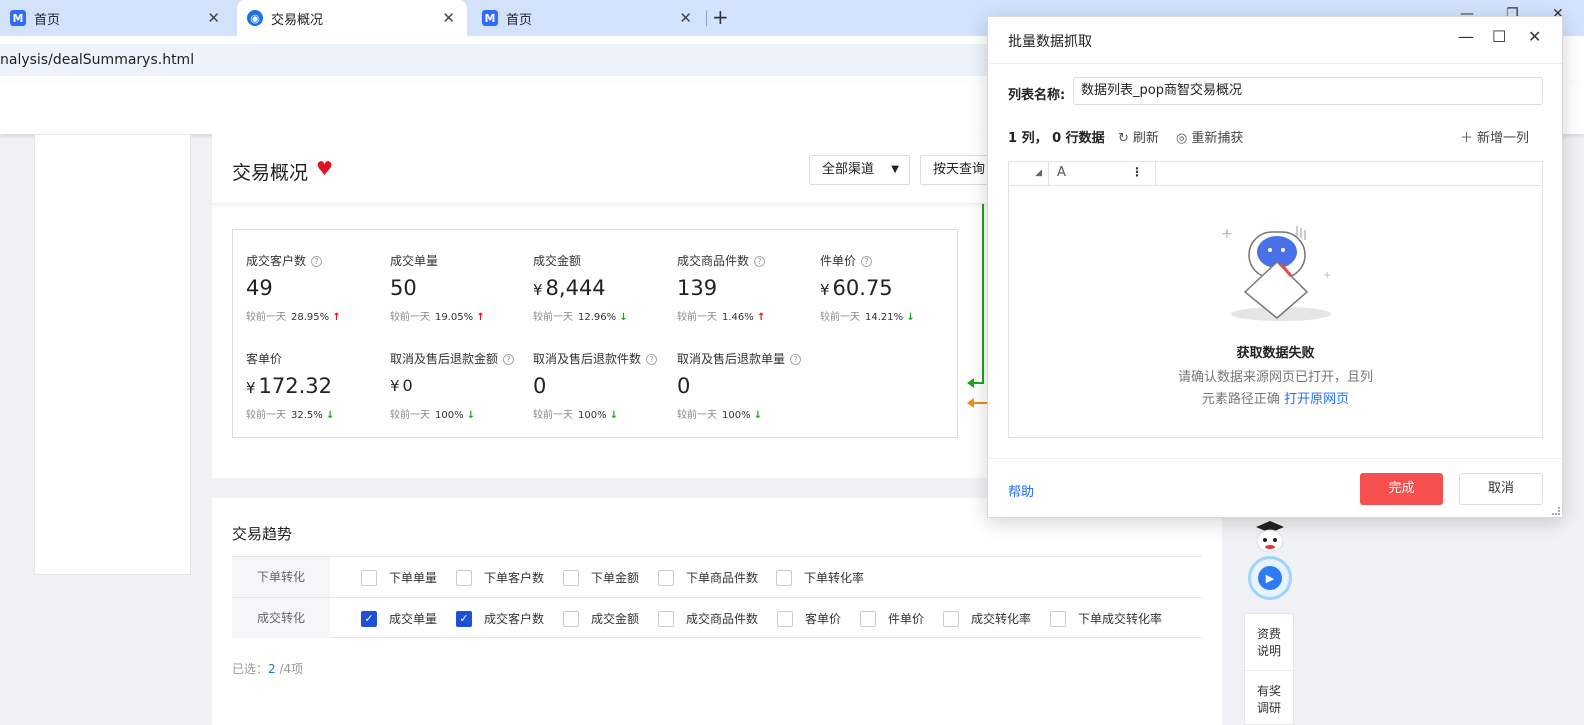 The width and height of the screenshot is (1584, 725). What do you see at coordinates (1270, 539) in the screenshot?
I see `mascot-graduate-icon` at bounding box center [1270, 539].